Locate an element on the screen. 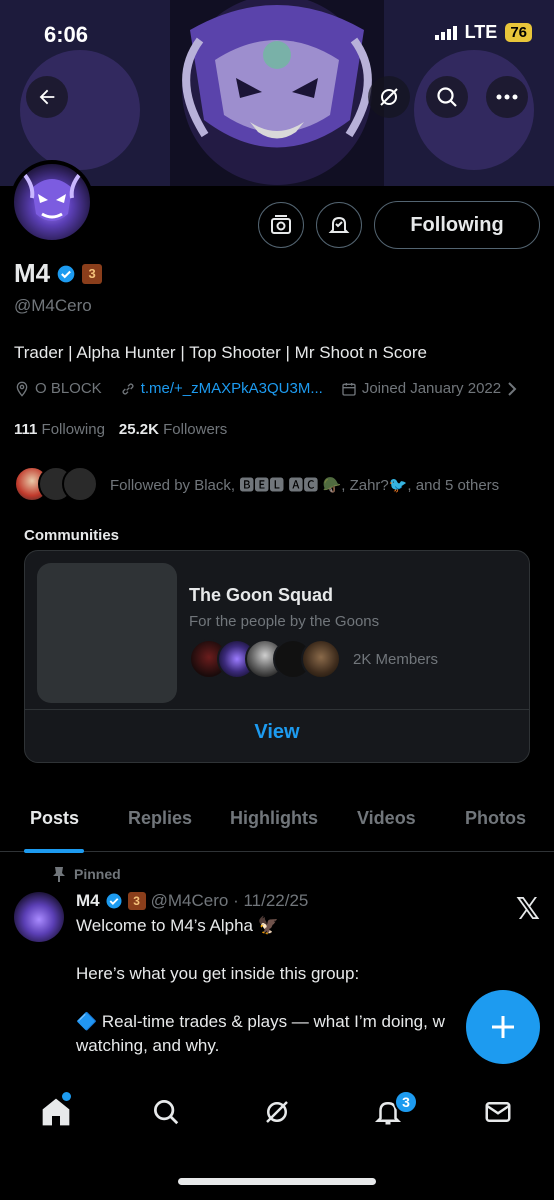 The width and height of the screenshot is (554, 1200). link-icon is located at coordinates (128, 388).